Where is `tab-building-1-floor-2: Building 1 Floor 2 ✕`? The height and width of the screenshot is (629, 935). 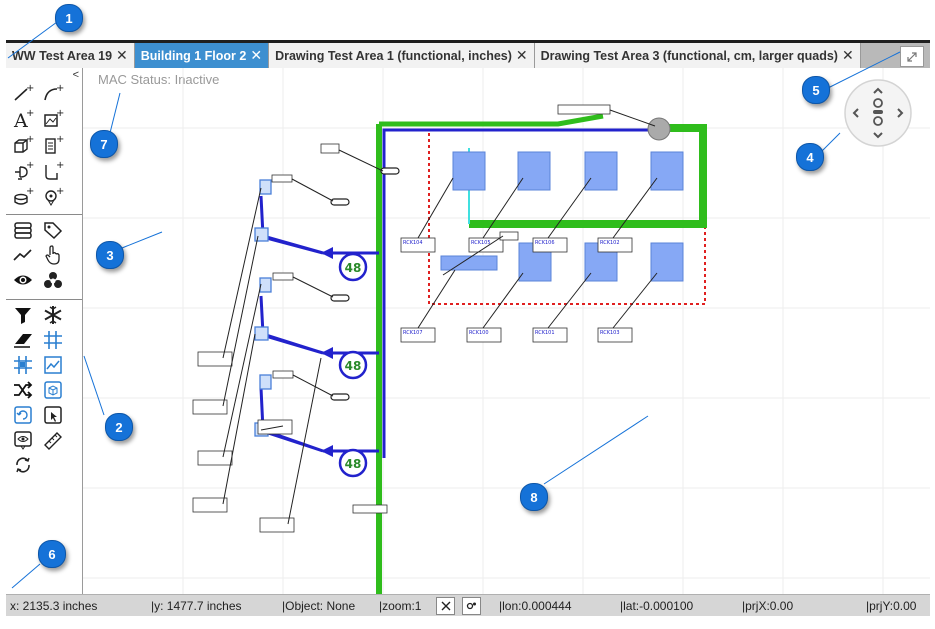
tab-building-1-floor-2: Building 1 Floor 2 ✕ is located at coordinates (202, 55).